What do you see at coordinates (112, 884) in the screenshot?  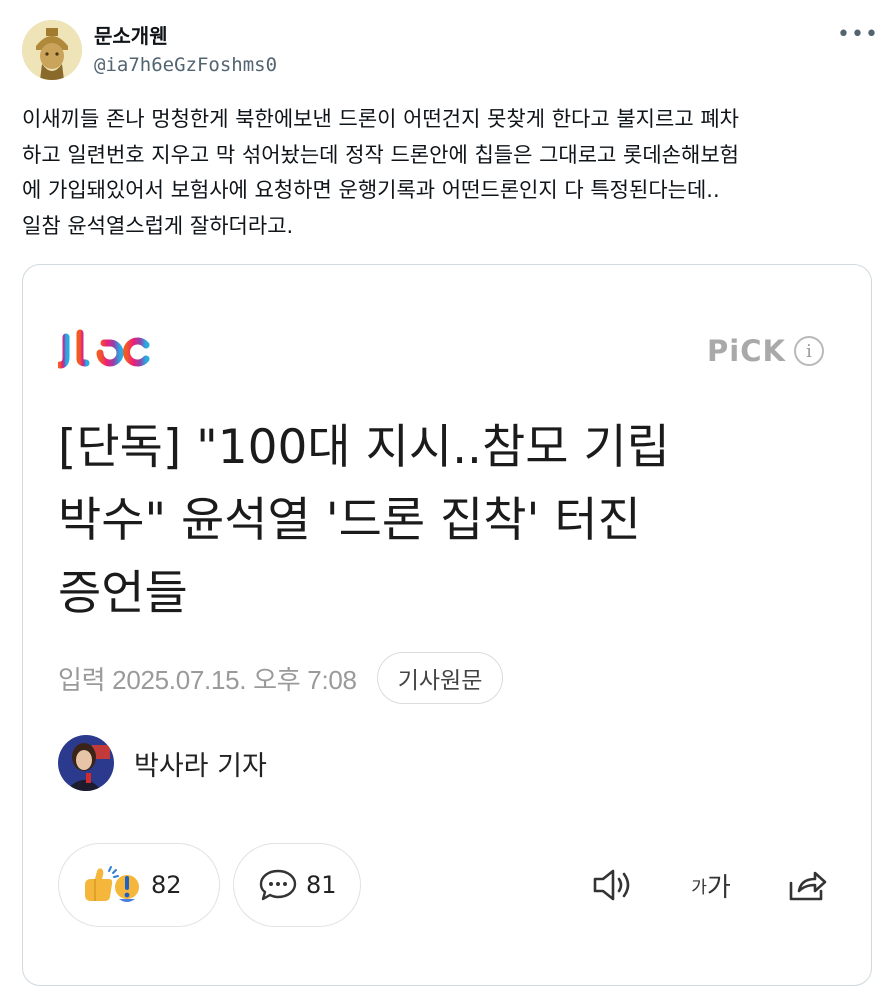 I see `thumbs-up-emoji-icon` at bounding box center [112, 884].